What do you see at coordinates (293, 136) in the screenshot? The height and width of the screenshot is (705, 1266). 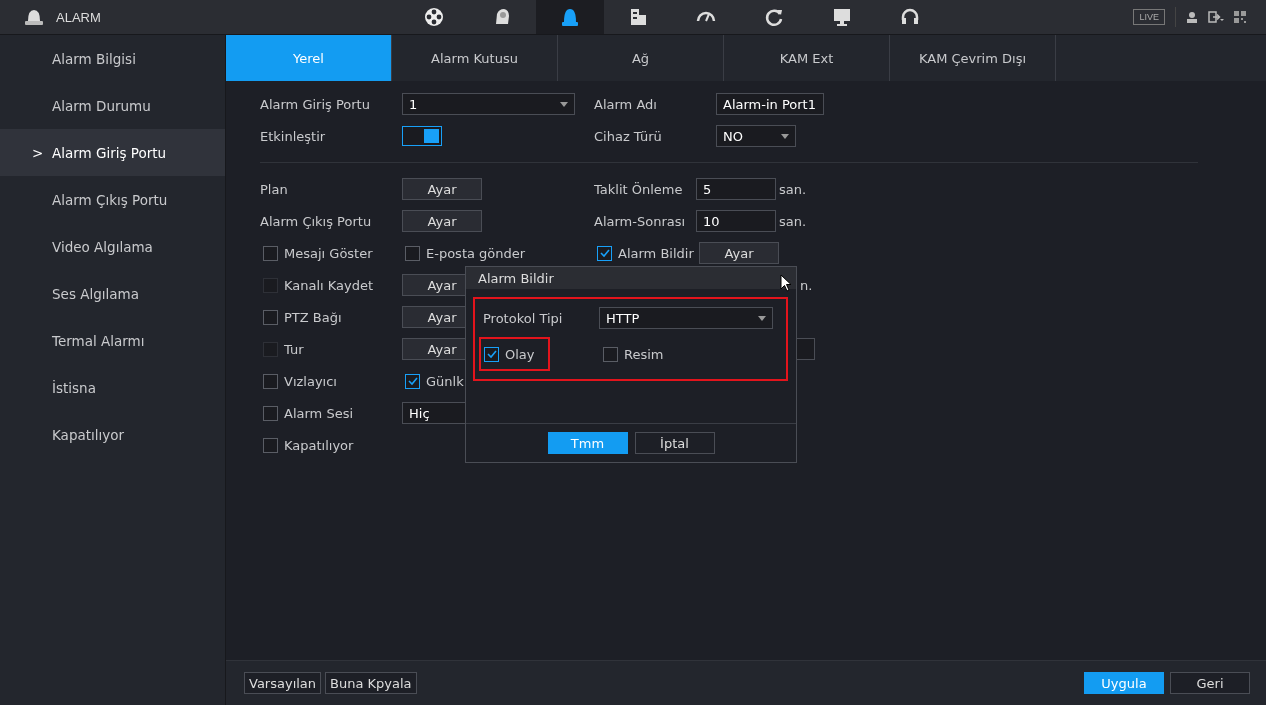 I see `field-label: Etkinleştir` at bounding box center [293, 136].